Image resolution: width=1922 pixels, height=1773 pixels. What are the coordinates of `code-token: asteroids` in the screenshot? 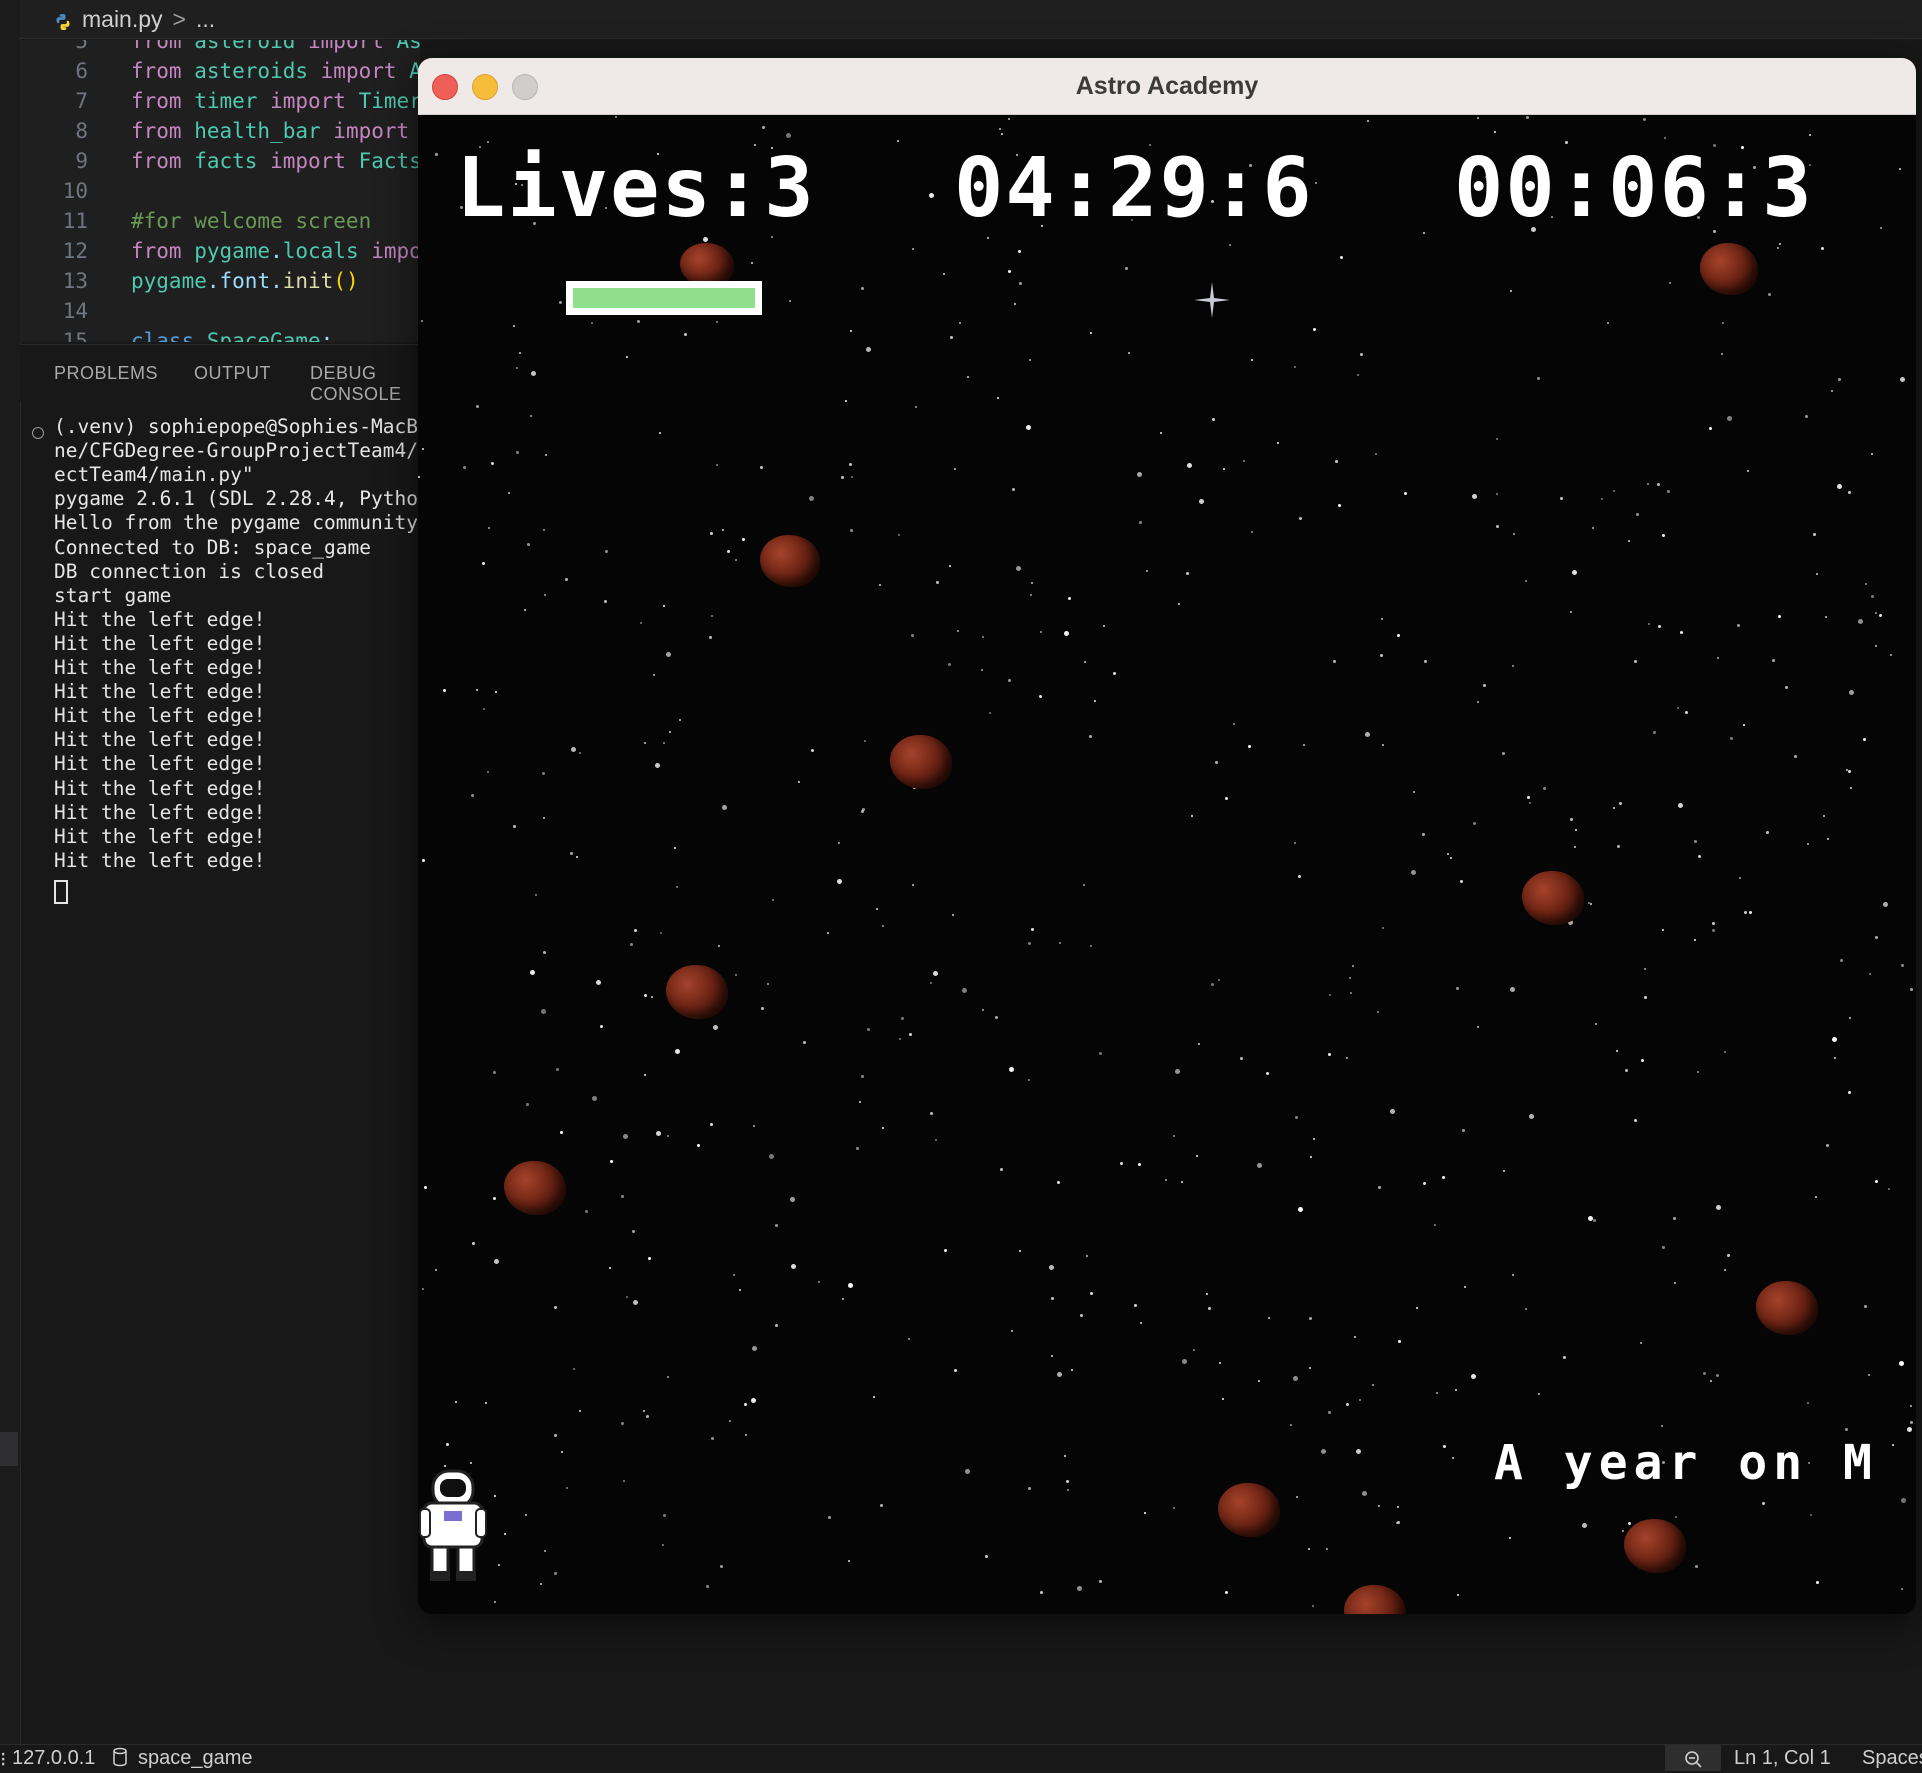 It's located at (257, 71).